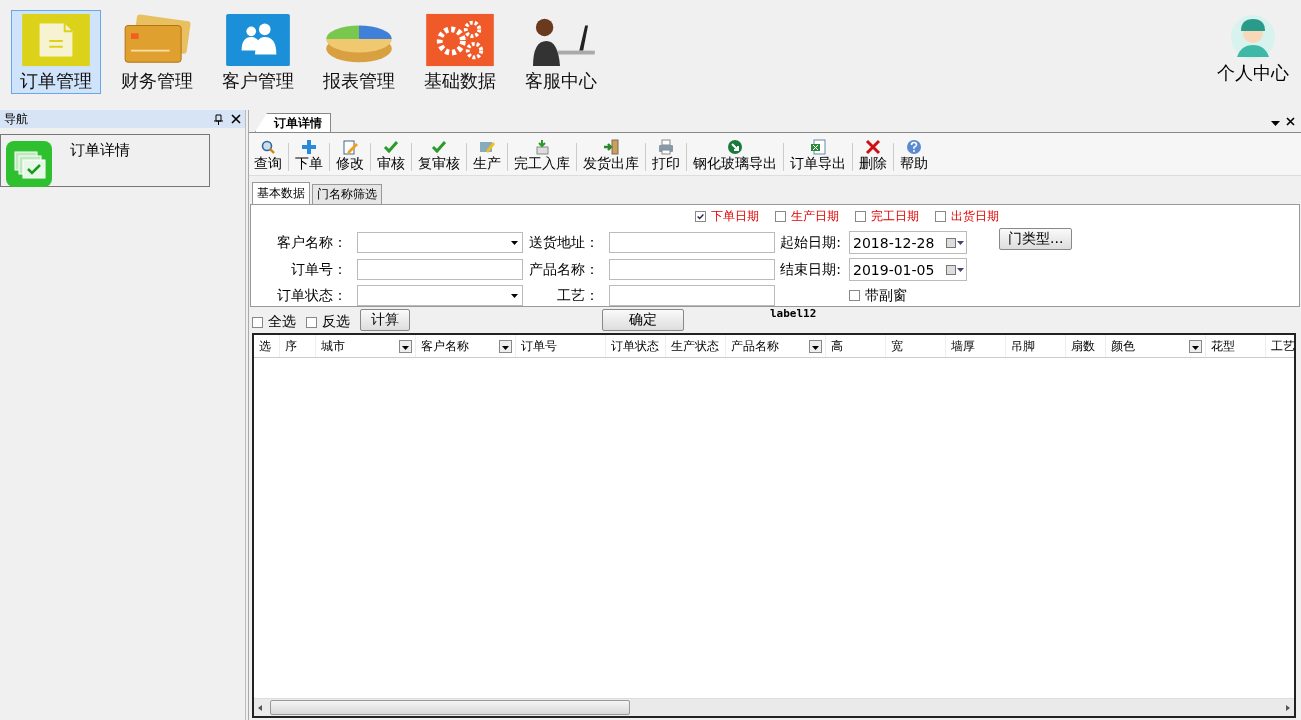  Describe the element at coordinates (391, 156) in the screenshot. I see `toolbar-button: 审核` at that location.